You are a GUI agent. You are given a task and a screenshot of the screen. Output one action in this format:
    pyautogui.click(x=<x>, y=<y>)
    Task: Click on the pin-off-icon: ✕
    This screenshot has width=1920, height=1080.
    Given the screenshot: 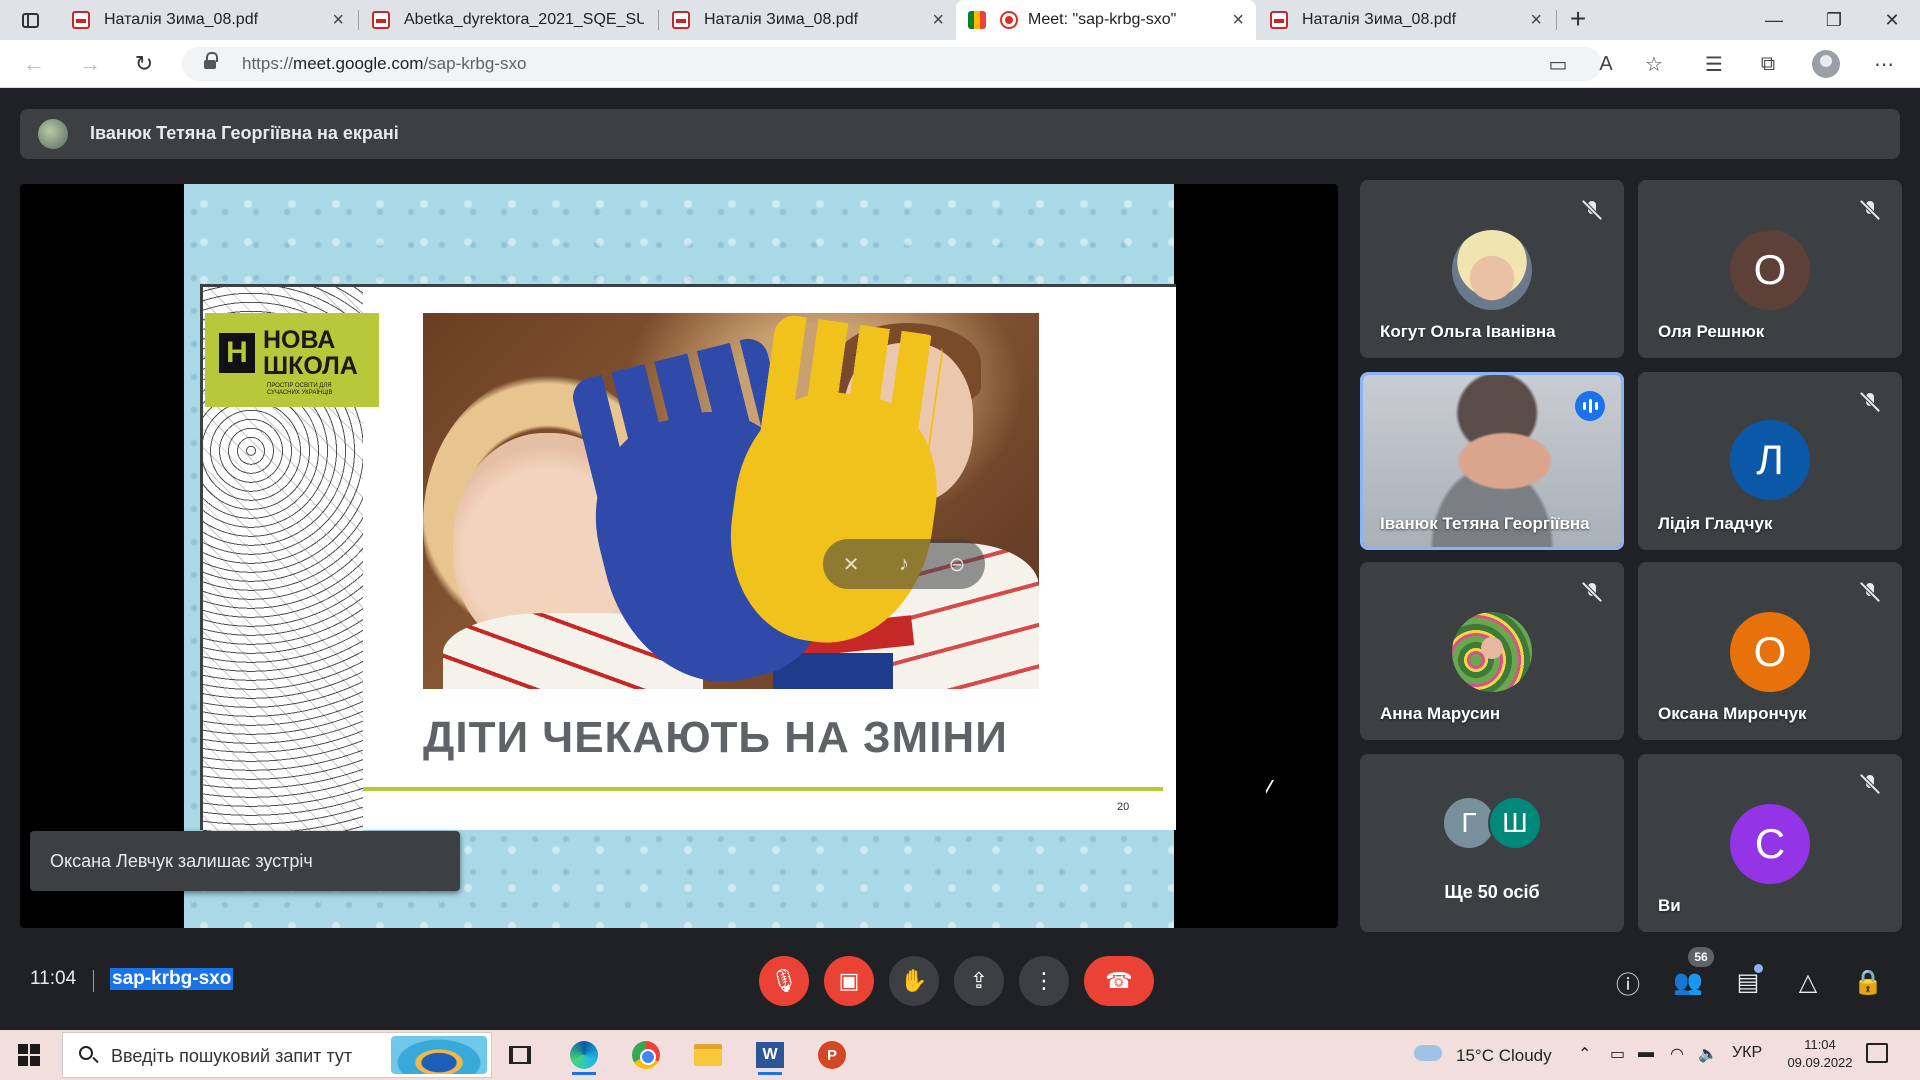 What is the action you would take?
    pyautogui.click(x=851, y=564)
    